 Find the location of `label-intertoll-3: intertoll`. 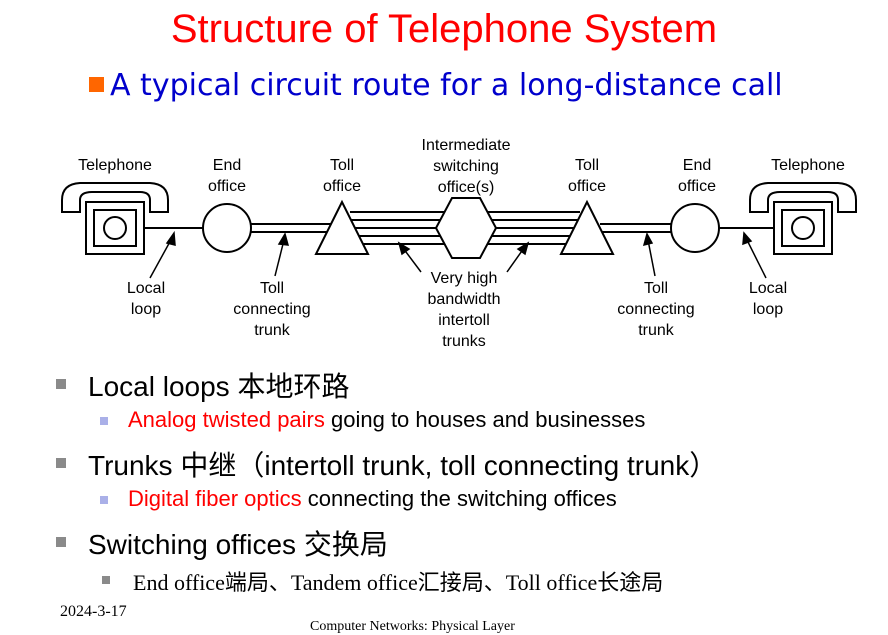

label-intertoll-3: intertoll is located at coordinates (464, 320).